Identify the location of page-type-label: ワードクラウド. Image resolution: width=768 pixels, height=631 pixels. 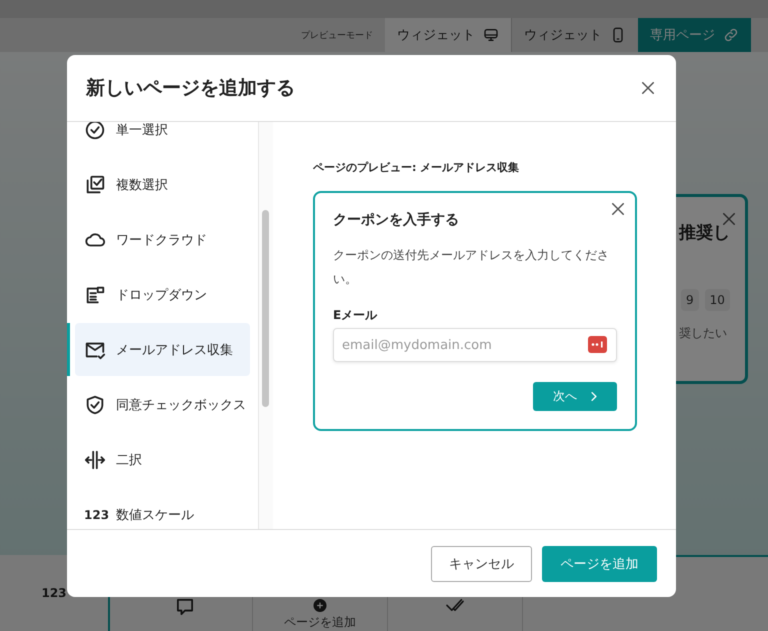
(161, 240).